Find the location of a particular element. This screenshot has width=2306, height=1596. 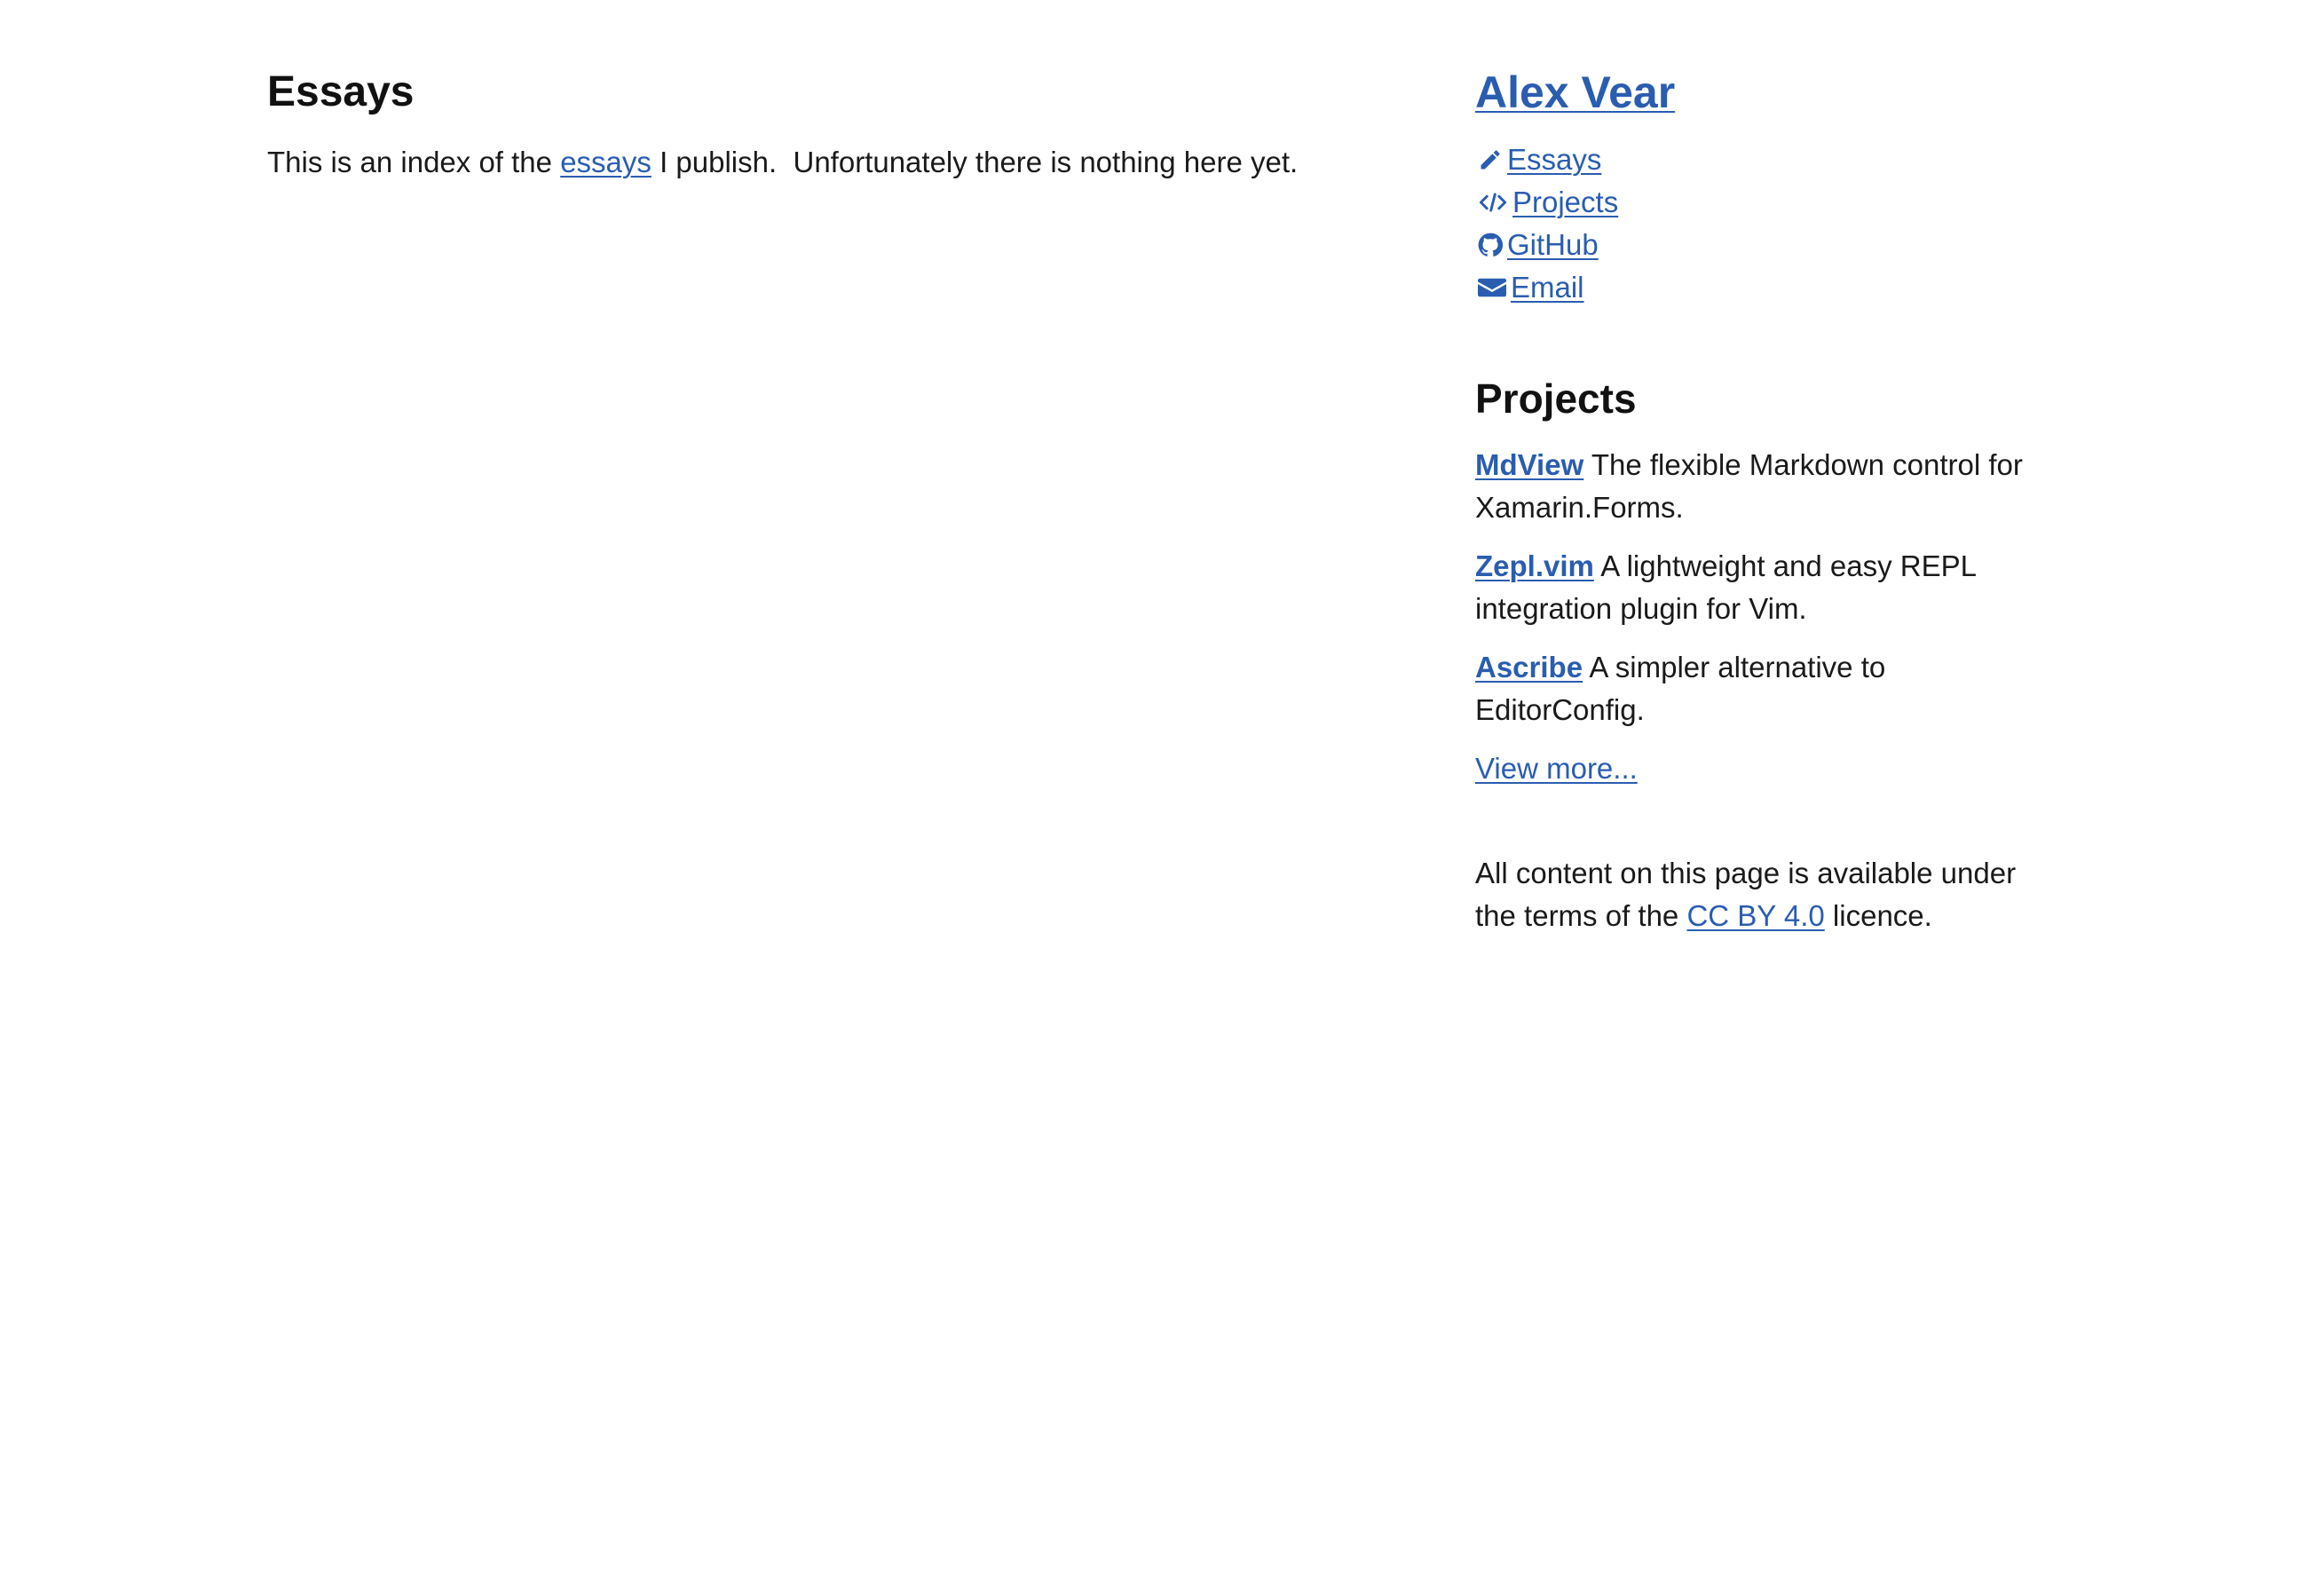

projects-heading: Projects is located at coordinates (1556, 398).